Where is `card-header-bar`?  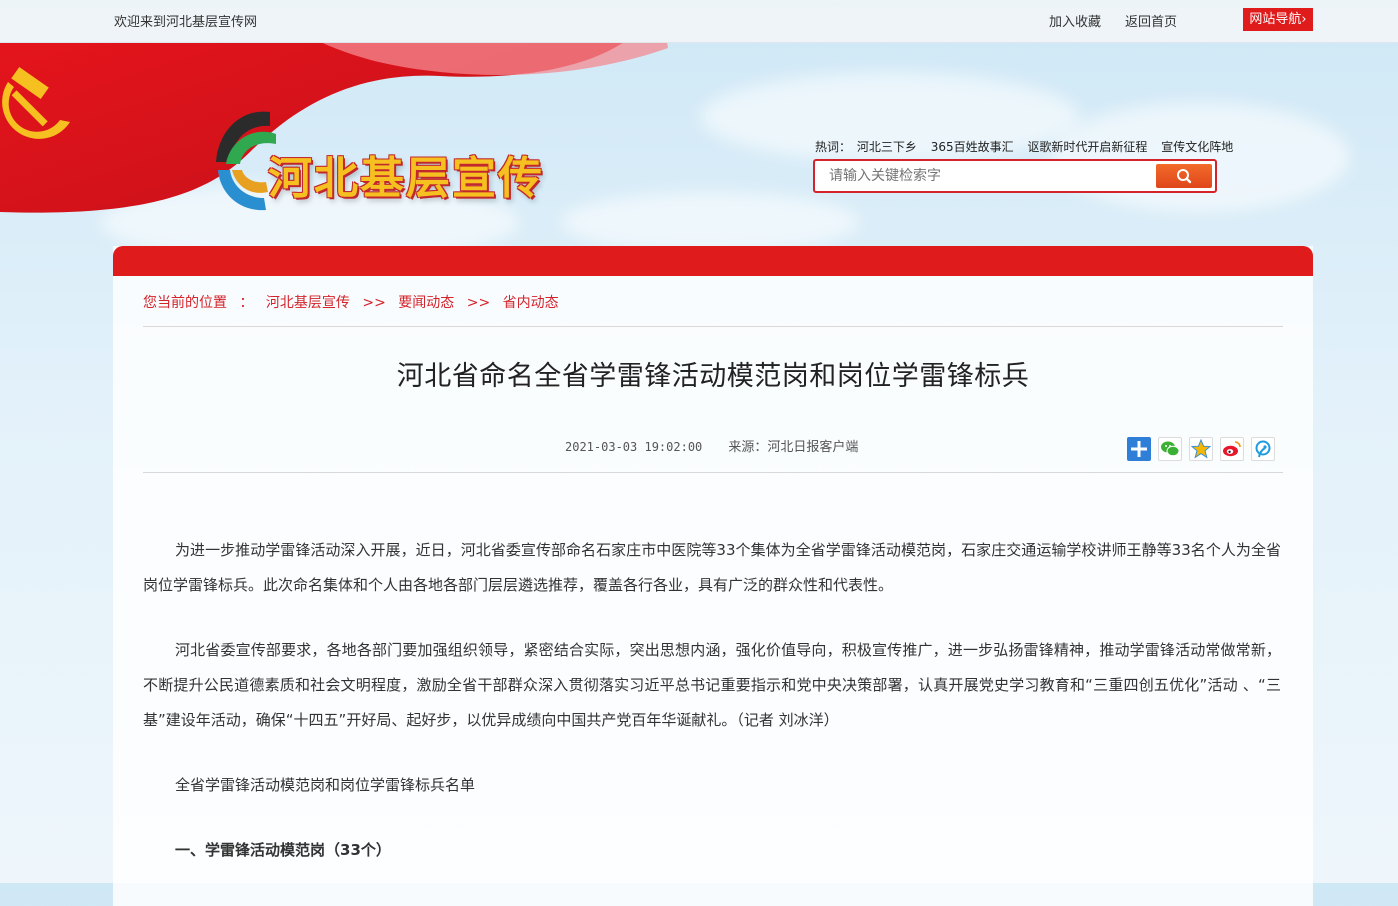 card-header-bar is located at coordinates (713, 261).